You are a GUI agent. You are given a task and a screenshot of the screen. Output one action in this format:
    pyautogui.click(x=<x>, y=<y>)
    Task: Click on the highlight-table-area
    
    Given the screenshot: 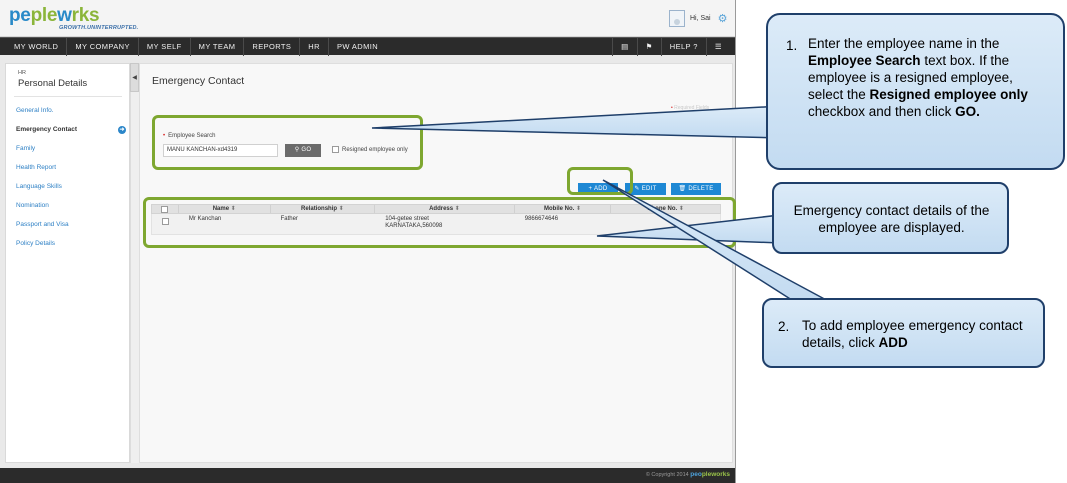 What is the action you would take?
    pyautogui.click(x=439, y=222)
    